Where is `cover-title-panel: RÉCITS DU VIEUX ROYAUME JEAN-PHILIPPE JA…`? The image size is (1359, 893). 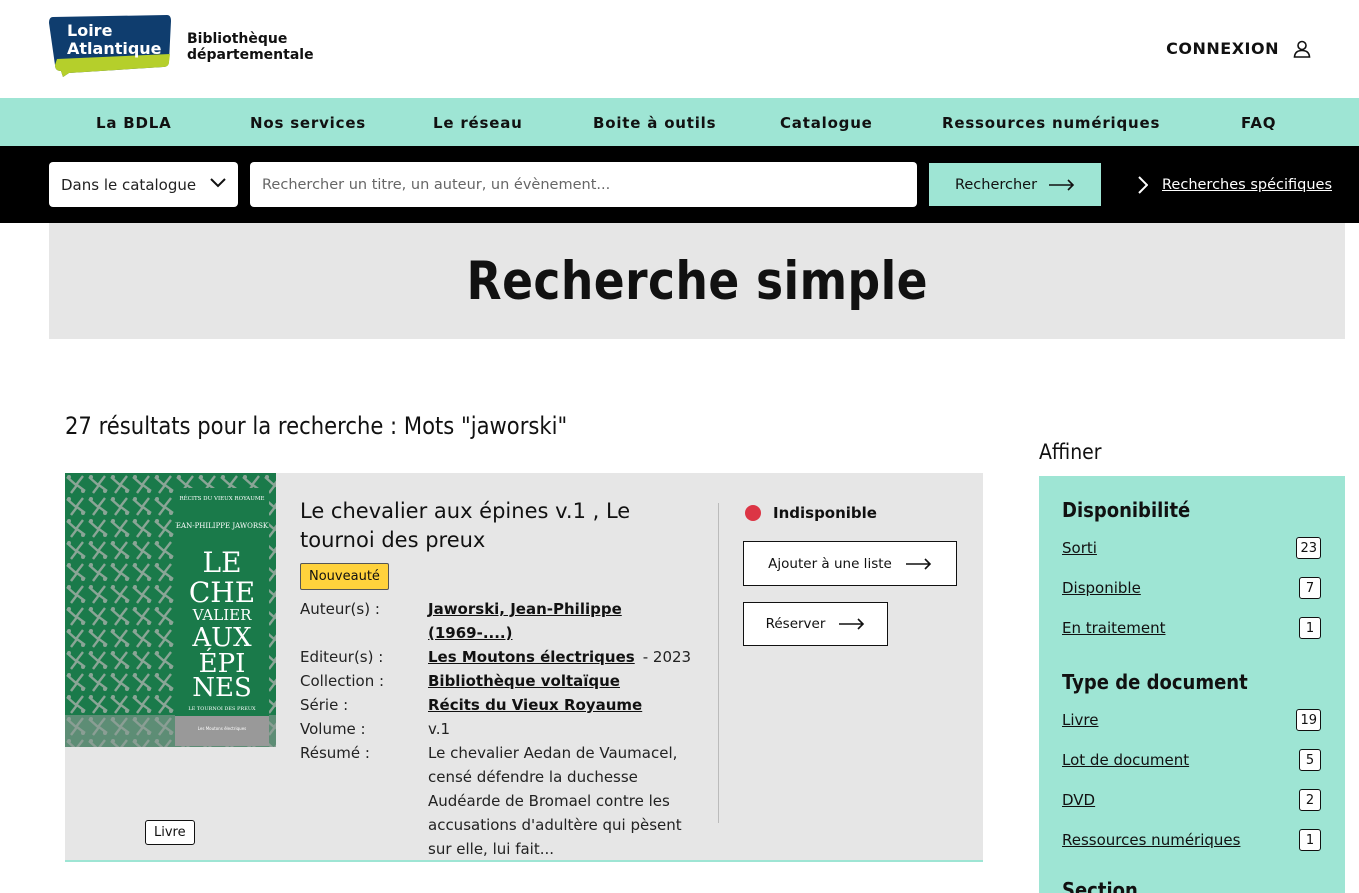
cover-title-panel: RÉCITS DU VIEUX ROYAUME JEAN-PHILIPPE JA… is located at coordinates (222, 617).